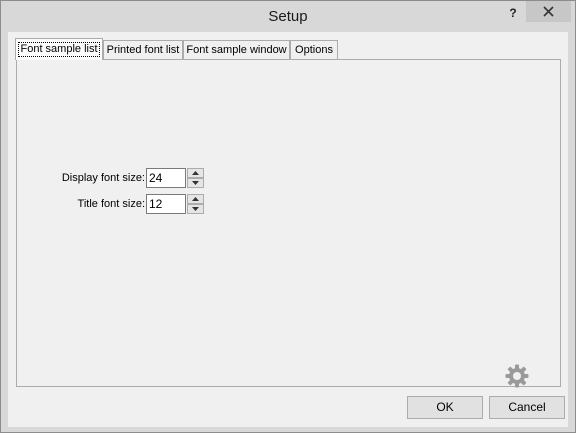 The height and width of the screenshot is (433, 576). I want to click on help-button: ?, so click(513, 13).